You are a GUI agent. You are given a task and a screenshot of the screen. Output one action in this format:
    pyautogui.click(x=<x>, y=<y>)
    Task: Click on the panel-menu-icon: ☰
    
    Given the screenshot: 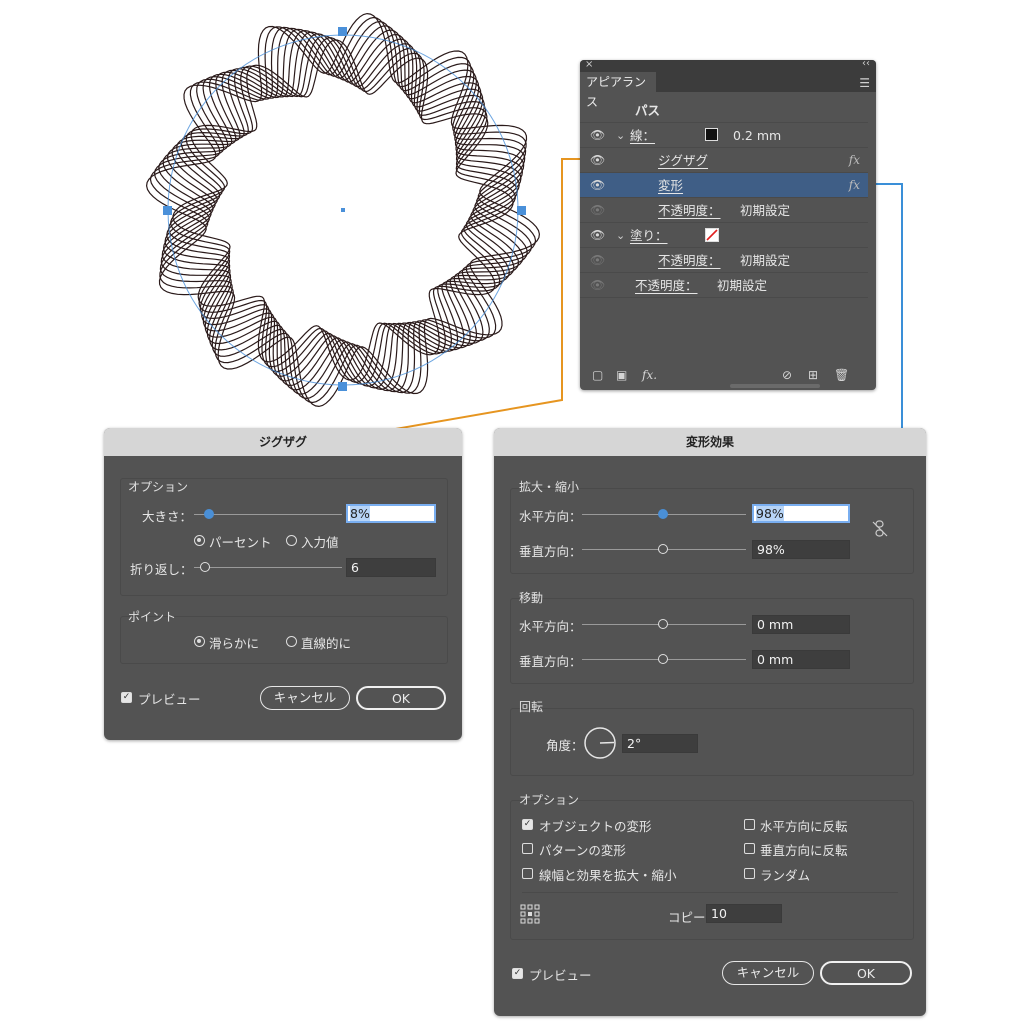 What is the action you would take?
    pyautogui.click(x=864, y=83)
    